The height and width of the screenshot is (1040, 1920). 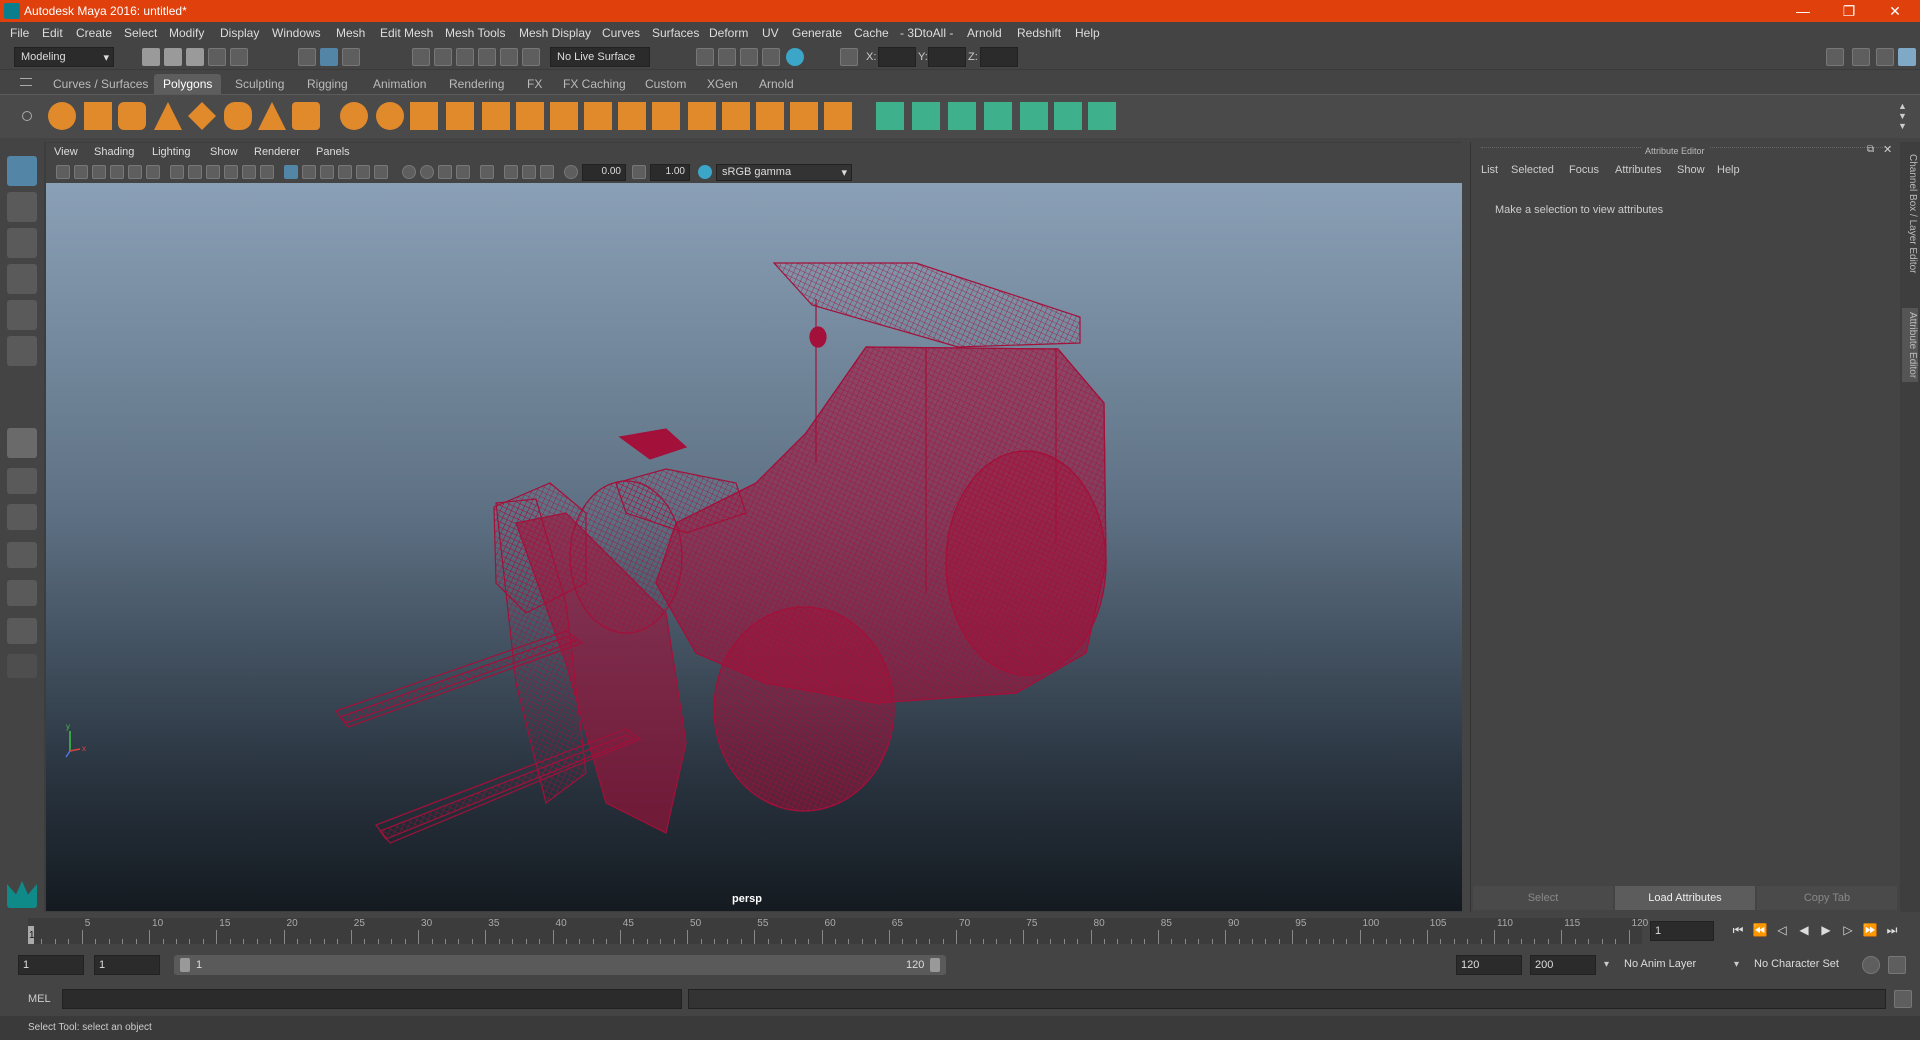 I want to click on multisample-aa-icon, so click(x=445, y=172).